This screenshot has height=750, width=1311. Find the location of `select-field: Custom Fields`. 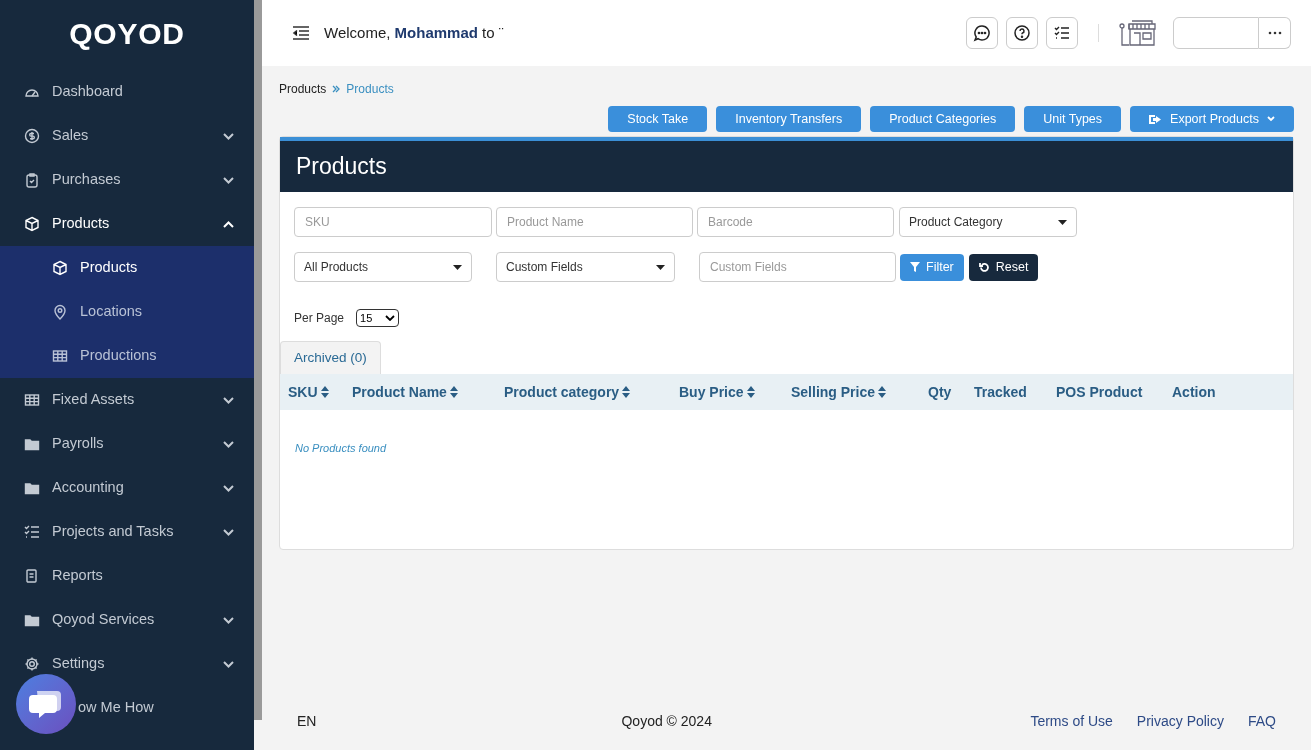

select-field: Custom Fields is located at coordinates (585, 267).